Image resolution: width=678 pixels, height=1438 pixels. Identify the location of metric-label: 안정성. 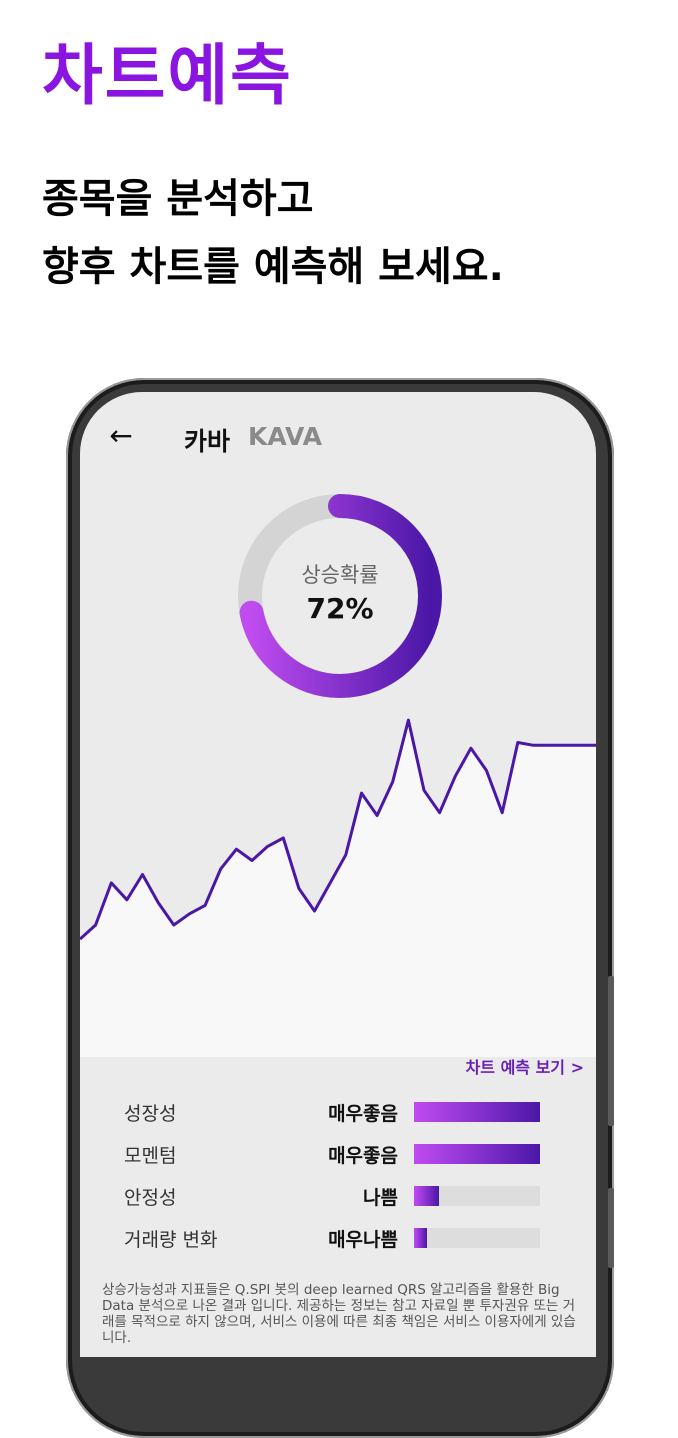
(150, 1198).